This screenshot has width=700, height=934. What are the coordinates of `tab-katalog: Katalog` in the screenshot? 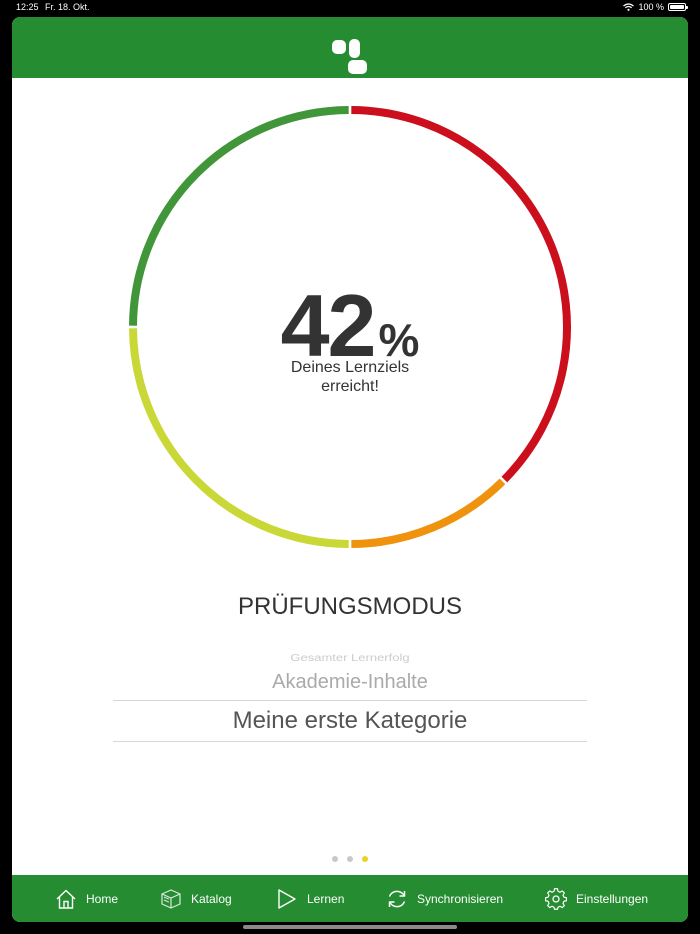 It's located at (196, 898).